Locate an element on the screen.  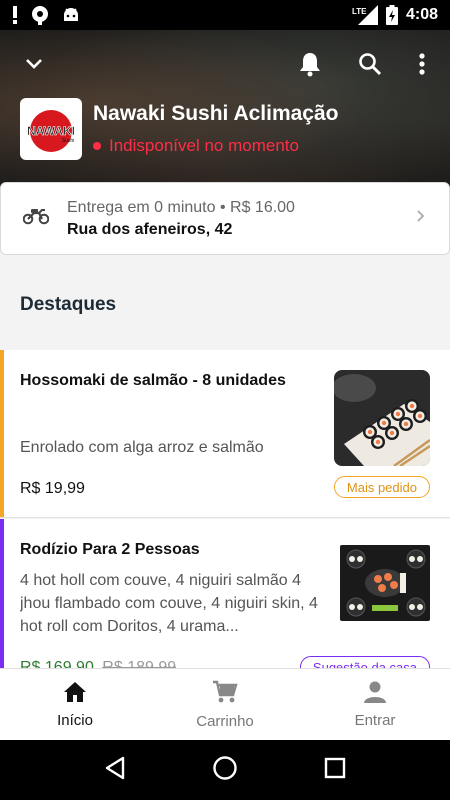
search-icon is located at coordinates (370, 66).